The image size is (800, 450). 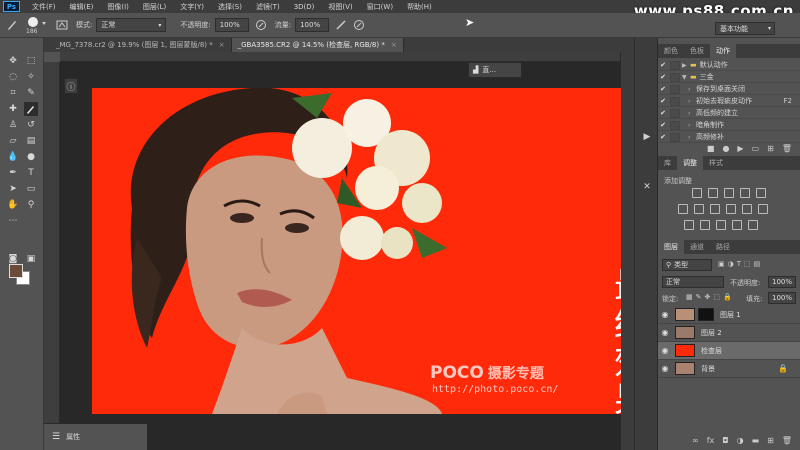 I want to click on eyedropper-tool-icon: ✎, so click(x=31, y=93).